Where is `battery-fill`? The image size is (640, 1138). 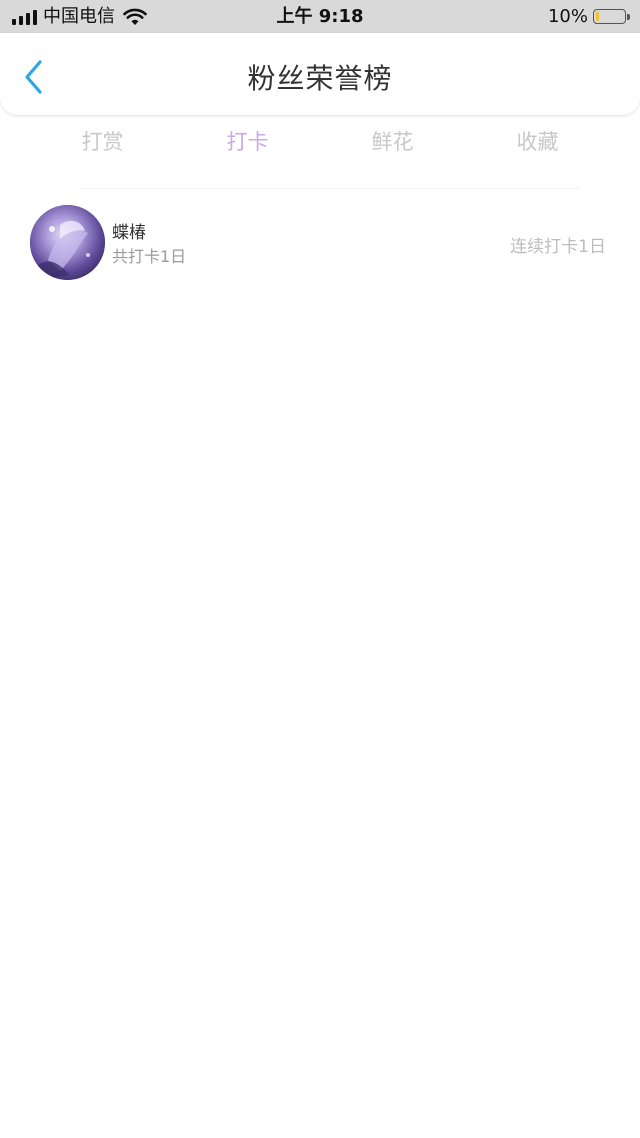
battery-fill is located at coordinates (597, 16).